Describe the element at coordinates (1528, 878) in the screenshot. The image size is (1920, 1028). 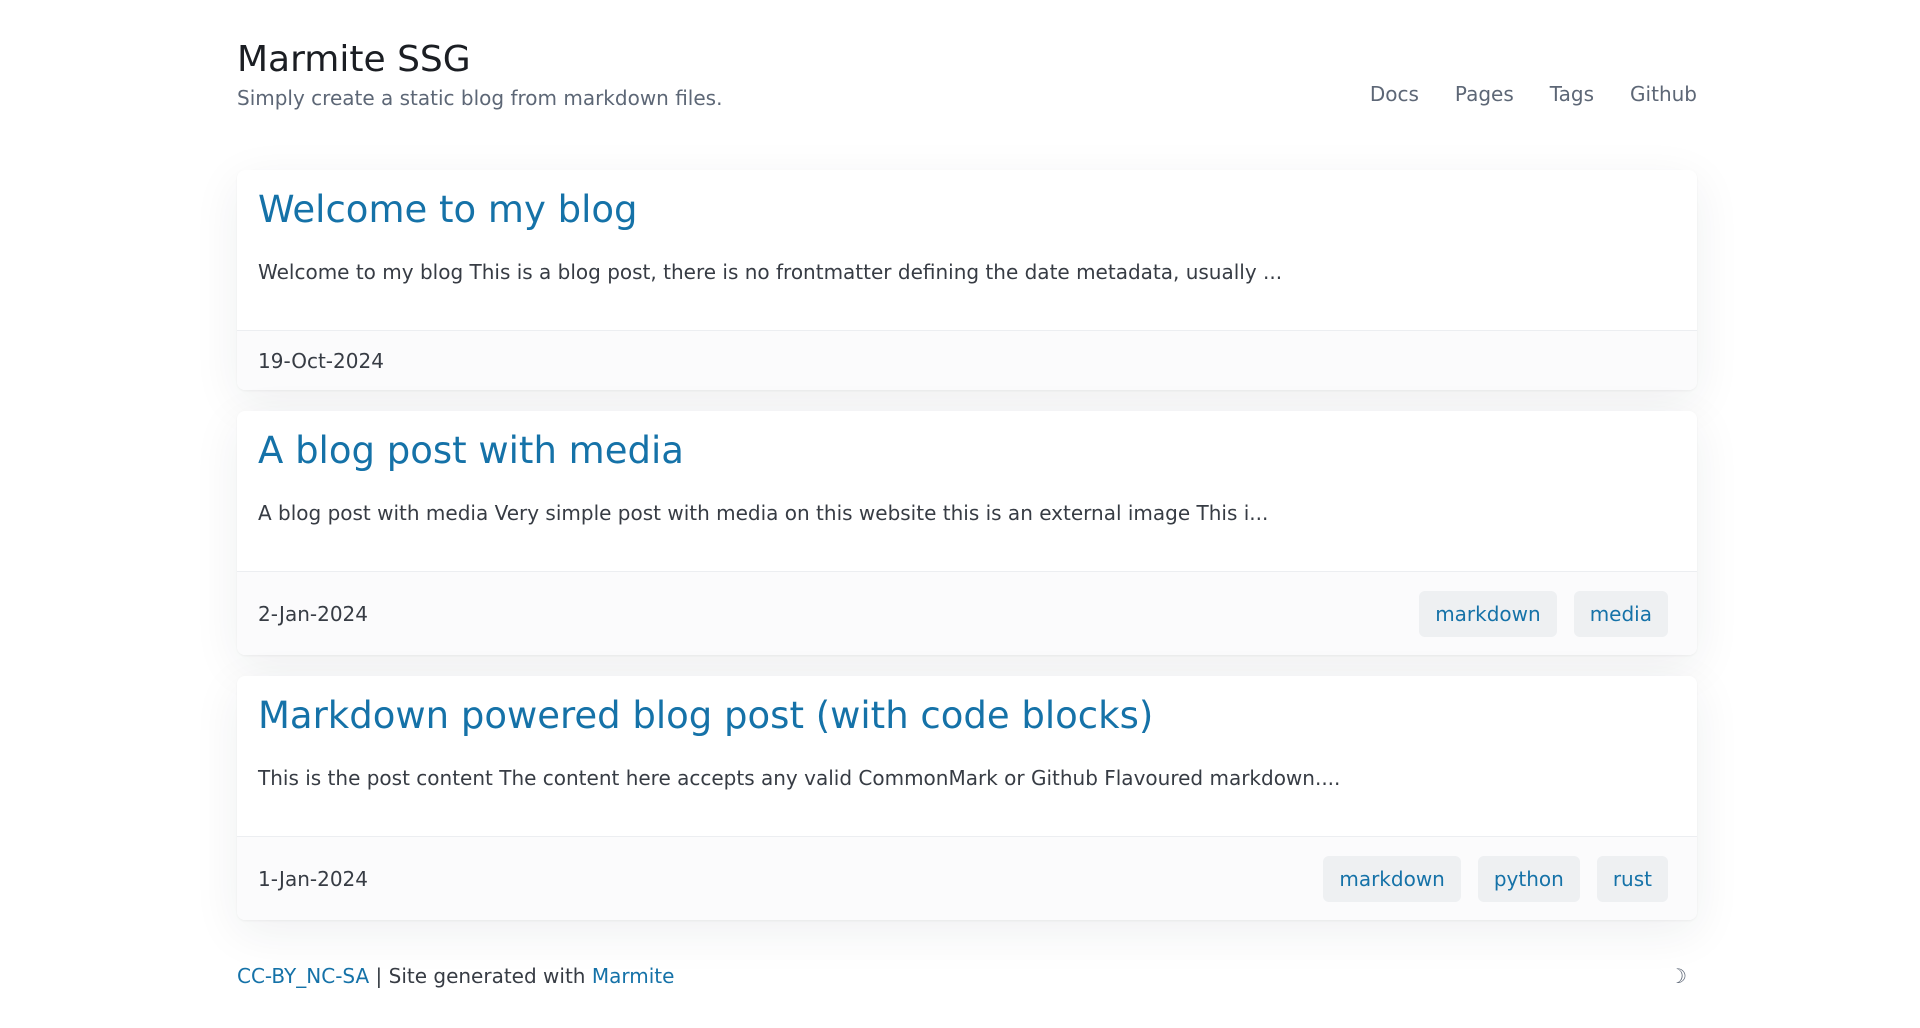
I see `tag-python: python` at that location.